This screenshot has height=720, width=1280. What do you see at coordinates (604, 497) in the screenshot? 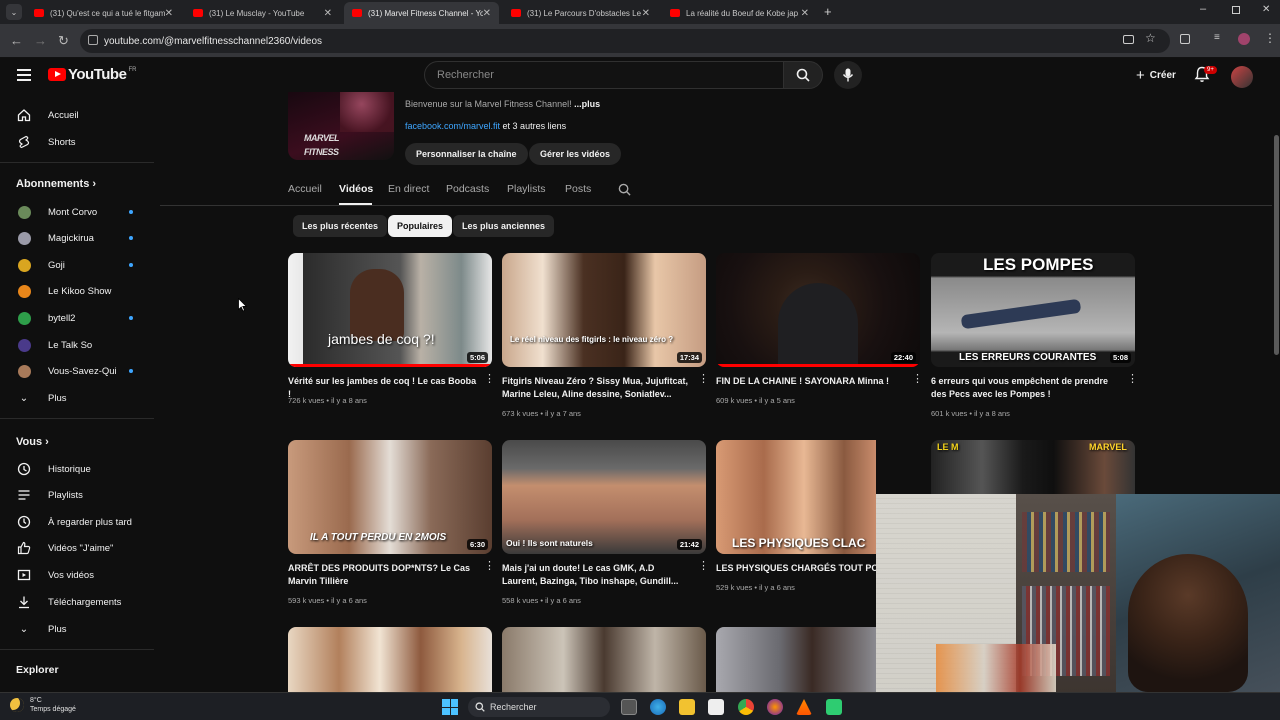
I see `video-thumbnail: Oui ! Ils sont naturels 21:42` at bounding box center [604, 497].